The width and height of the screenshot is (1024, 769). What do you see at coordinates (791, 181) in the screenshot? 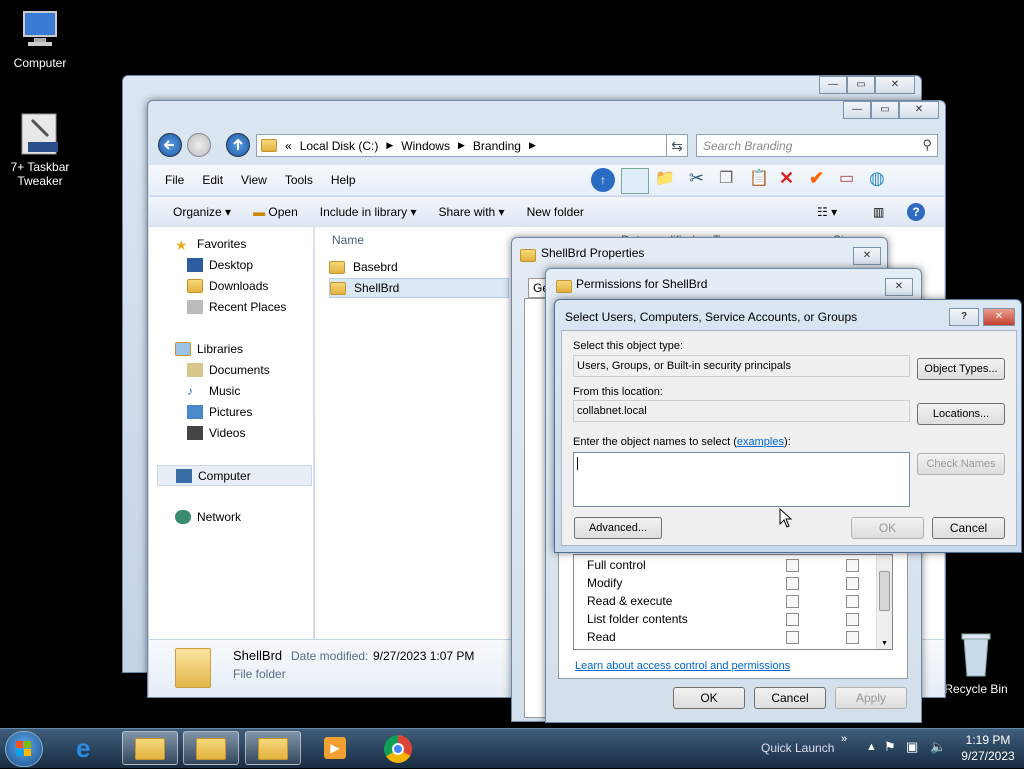
I see `delete-icon: ✕` at bounding box center [791, 181].